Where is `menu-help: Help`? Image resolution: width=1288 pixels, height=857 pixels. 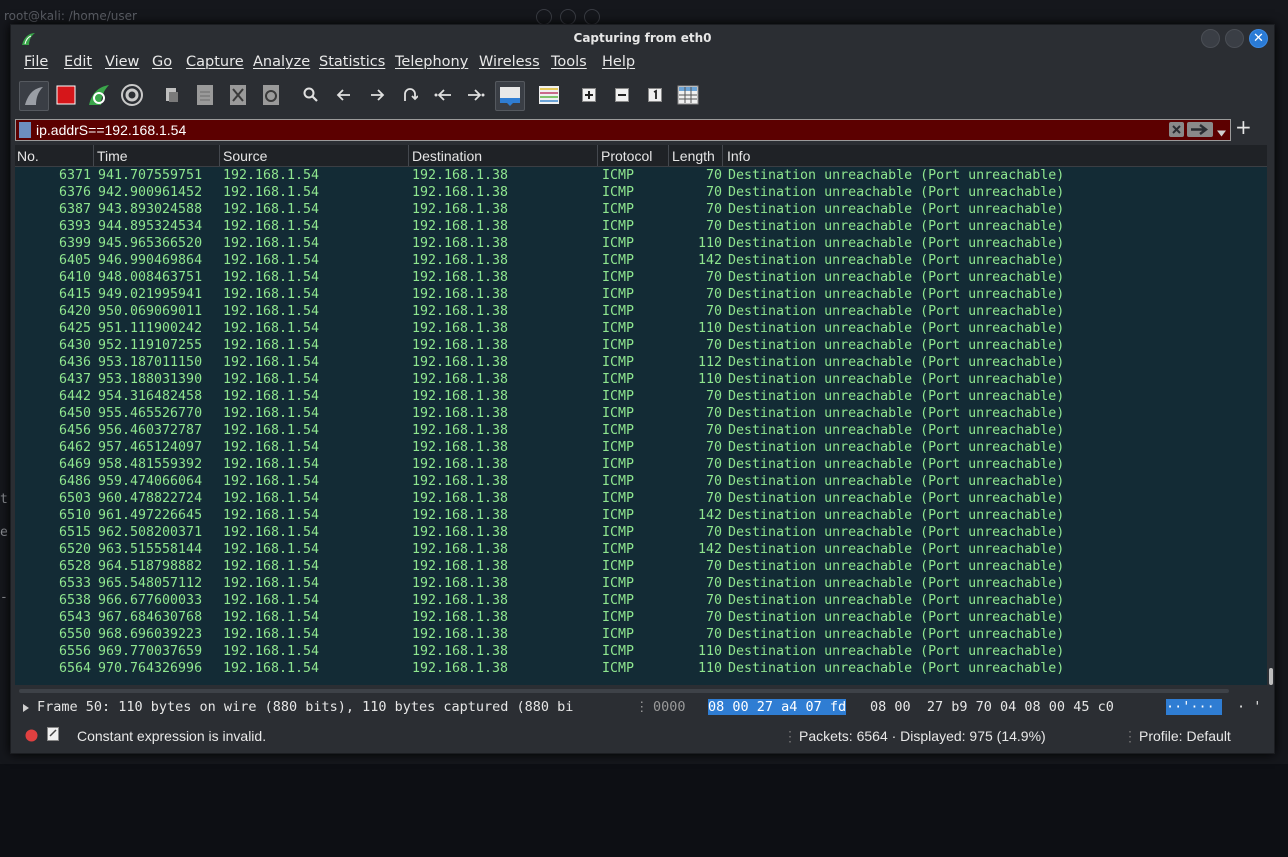 menu-help: Help is located at coordinates (618, 62).